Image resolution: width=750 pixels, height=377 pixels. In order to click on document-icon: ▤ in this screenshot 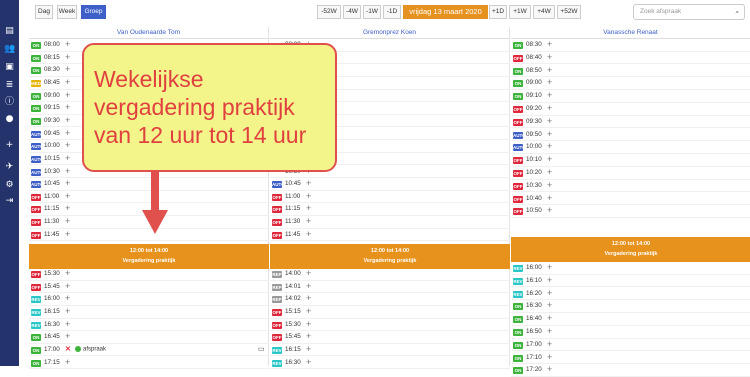, I will do `click(9, 31)`.